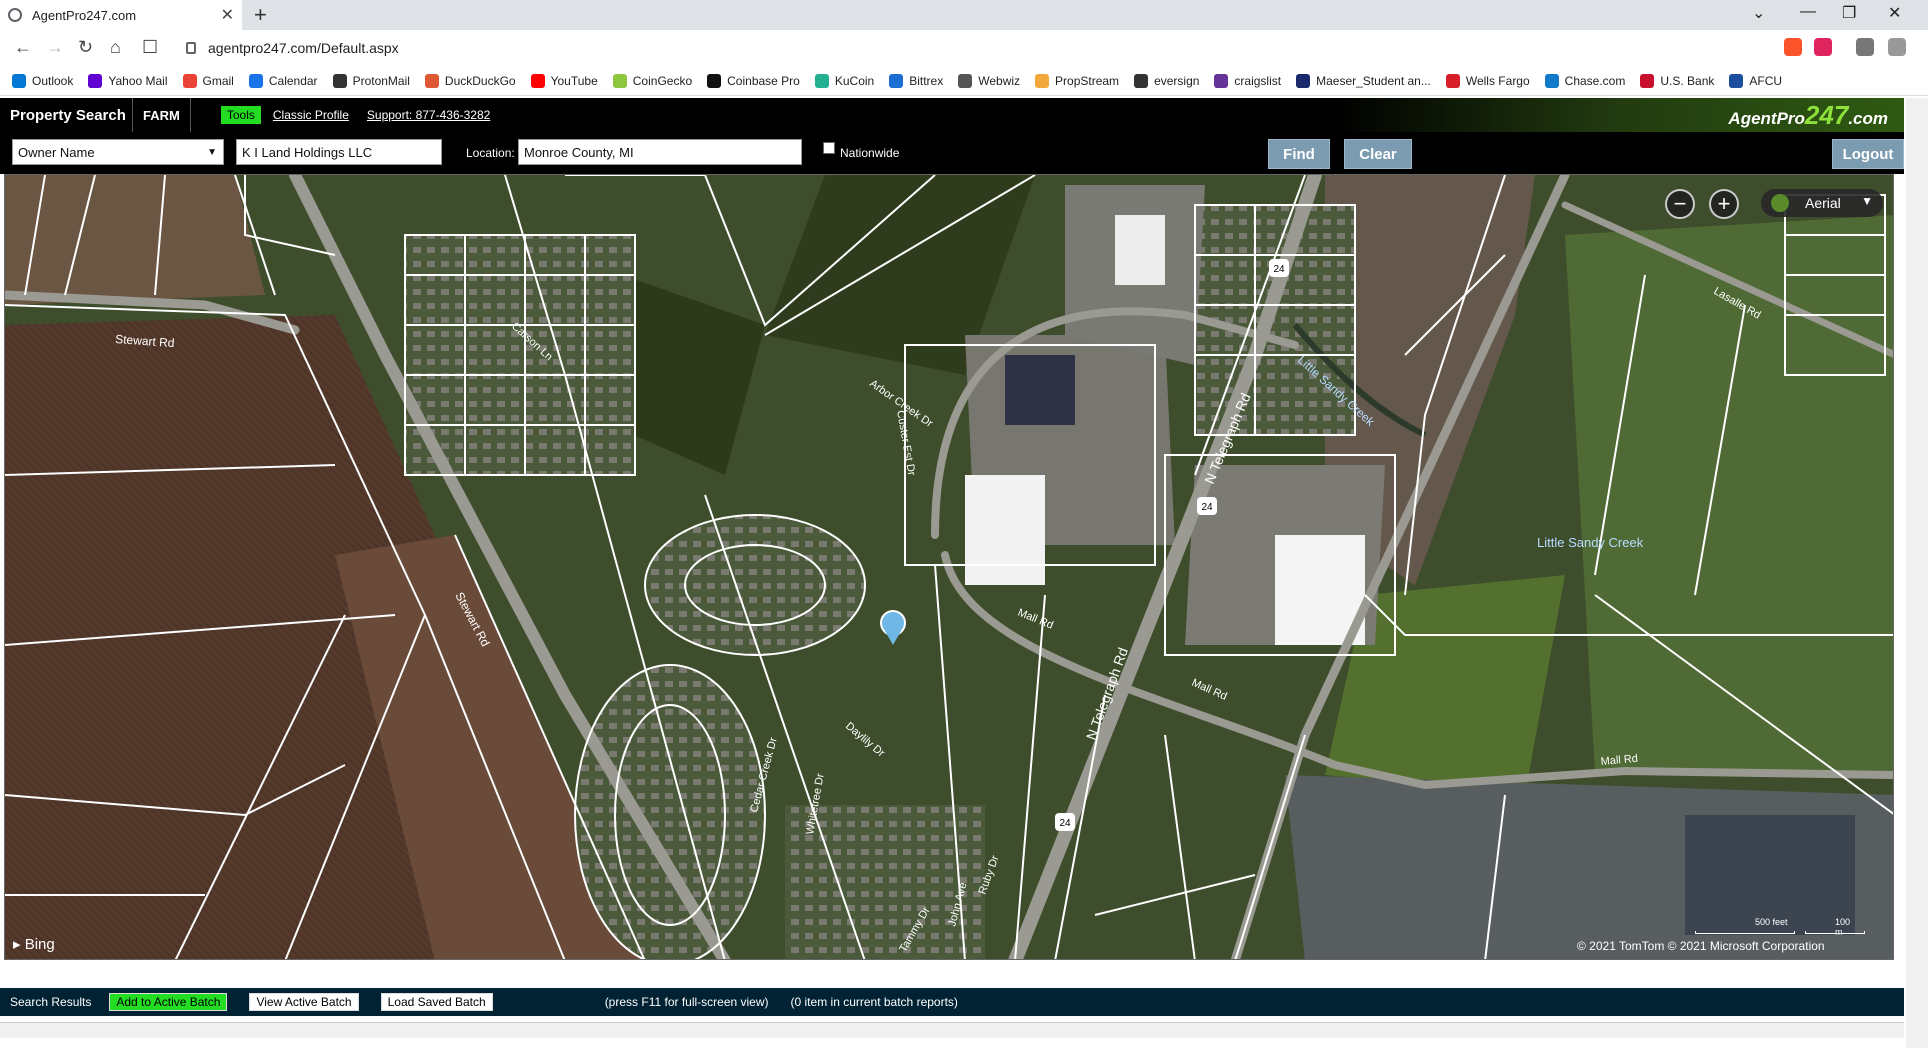 The height and width of the screenshot is (1048, 1928). What do you see at coordinates (85, 47) in the screenshot?
I see `reload-icon: ↻` at bounding box center [85, 47].